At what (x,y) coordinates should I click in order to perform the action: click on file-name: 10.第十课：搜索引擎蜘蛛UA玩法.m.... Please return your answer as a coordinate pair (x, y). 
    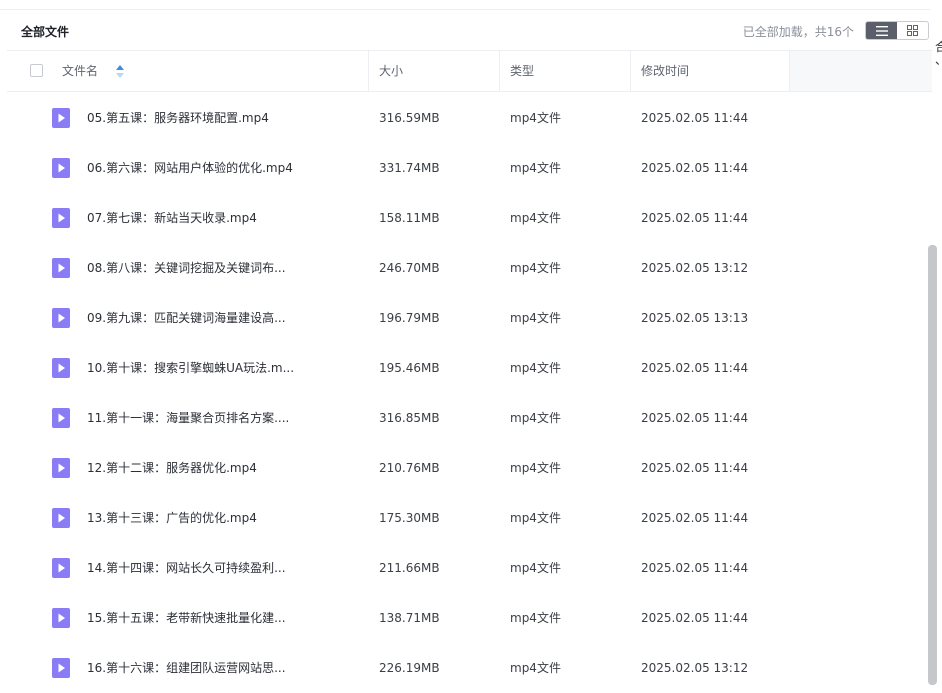
    Looking at the image, I should click on (190, 368).